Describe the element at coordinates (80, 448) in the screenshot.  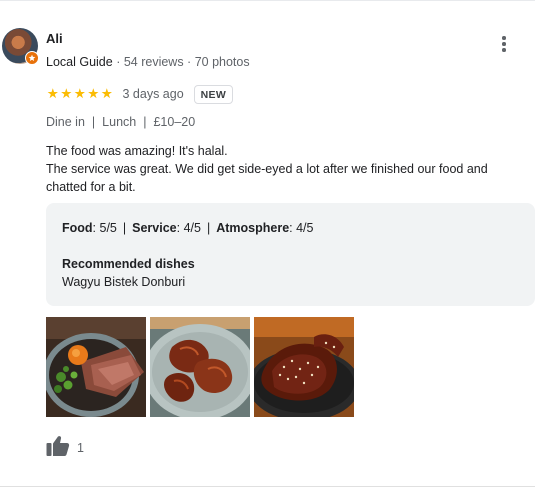
I see `like-count: 1` at that location.